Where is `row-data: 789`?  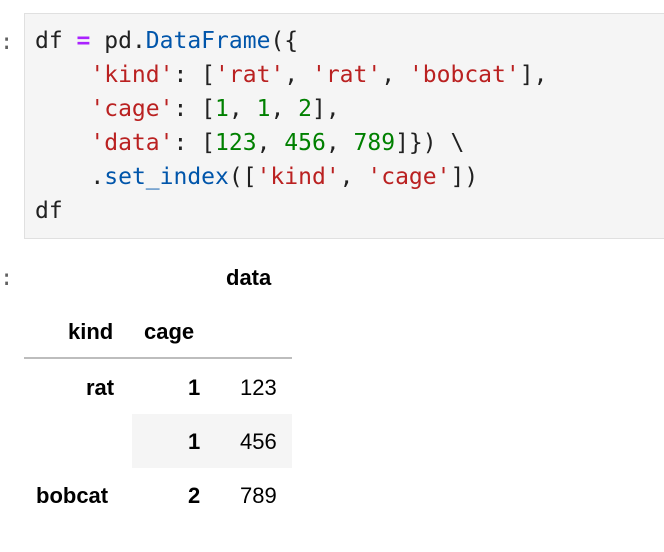 row-data: 789 is located at coordinates (258, 495).